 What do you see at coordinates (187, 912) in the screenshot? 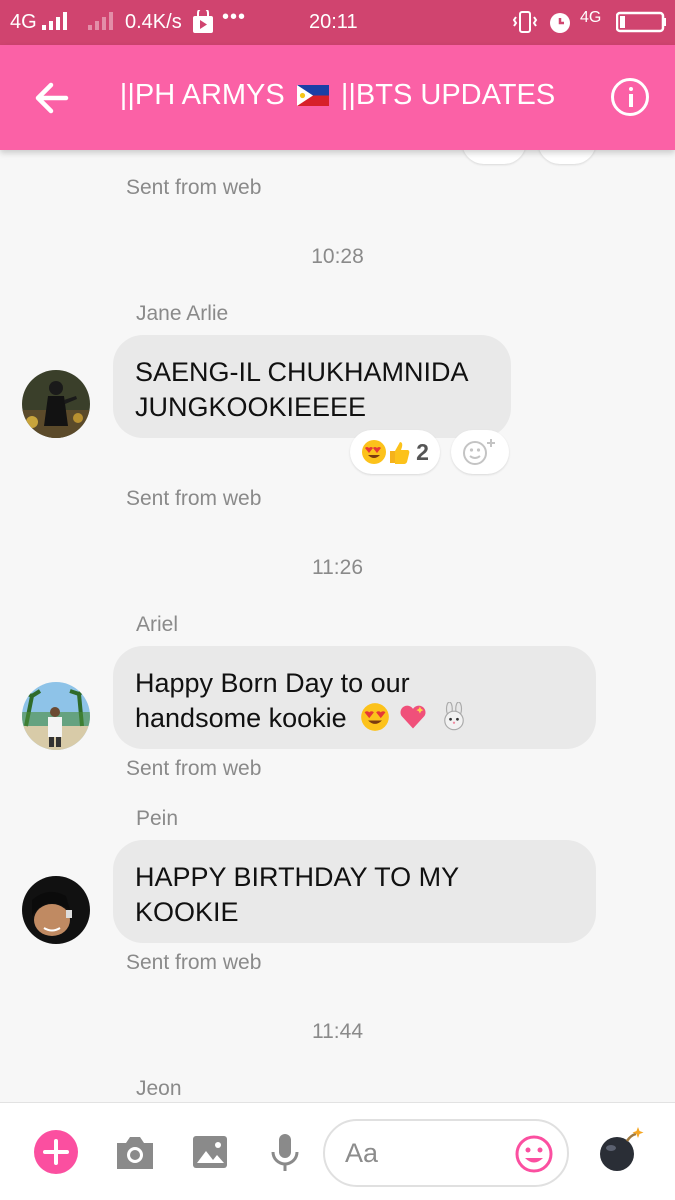
I see `message-line: KOOKIE` at bounding box center [187, 912].